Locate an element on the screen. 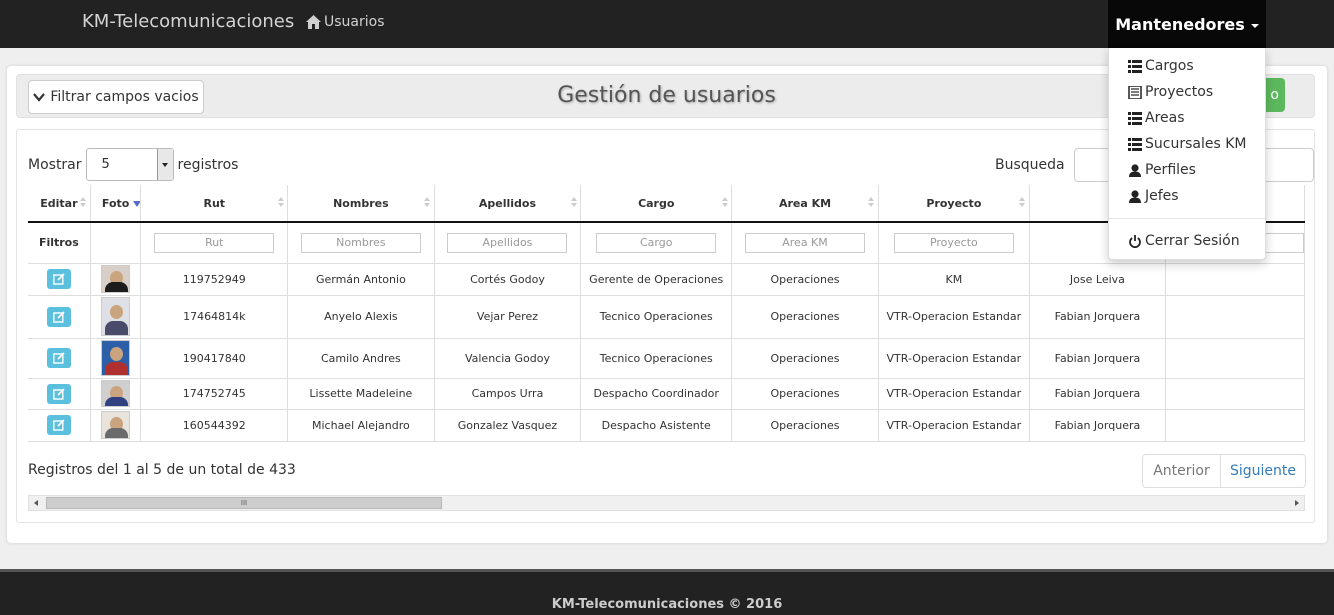 This screenshot has height=615, width=1334. user-photo is located at coordinates (116, 358).